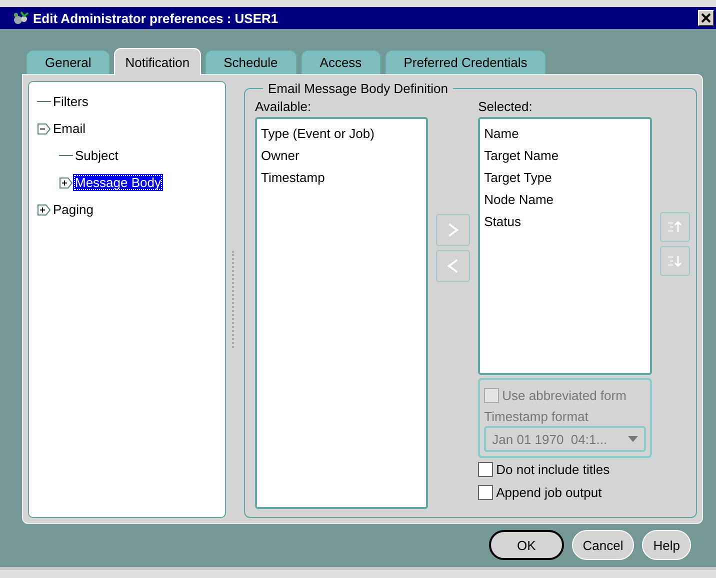 The width and height of the screenshot is (716, 578). I want to click on checkbox-label: Use abbreviated form, so click(564, 395).